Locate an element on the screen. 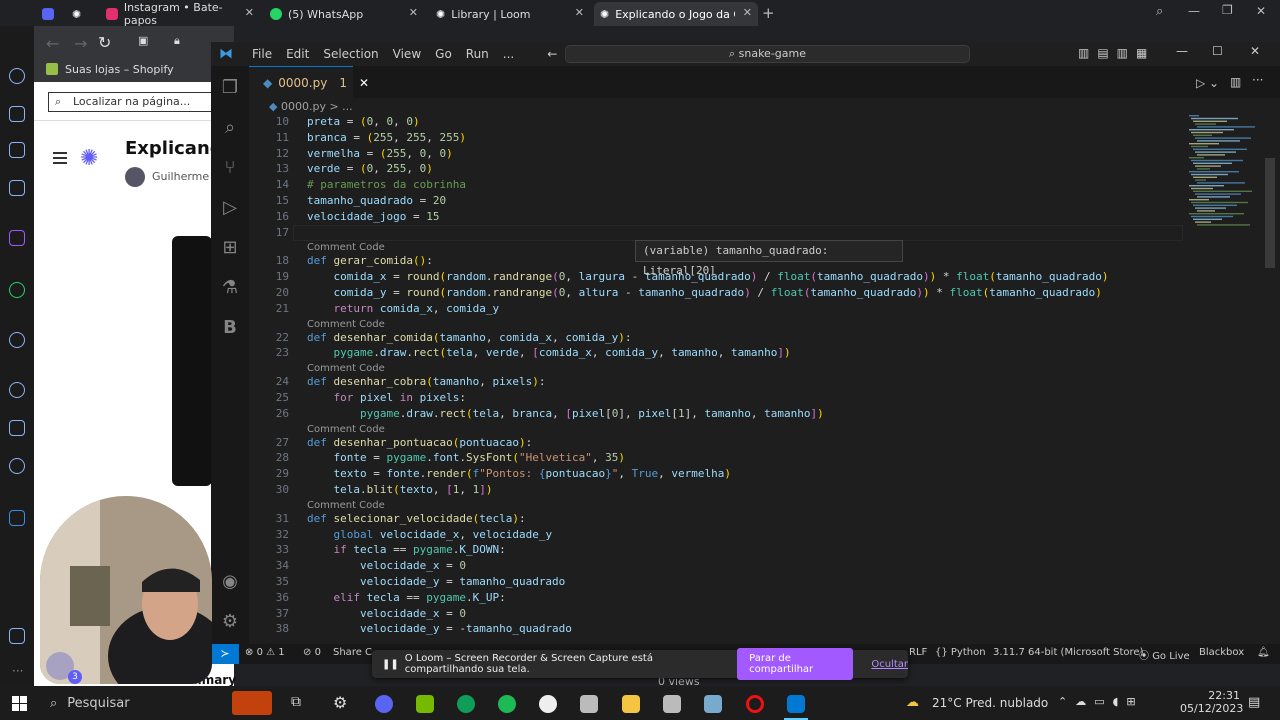 This screenshot has width=1280, height=720. testing-icon: ⚗ is located at coordinates (230, 288).